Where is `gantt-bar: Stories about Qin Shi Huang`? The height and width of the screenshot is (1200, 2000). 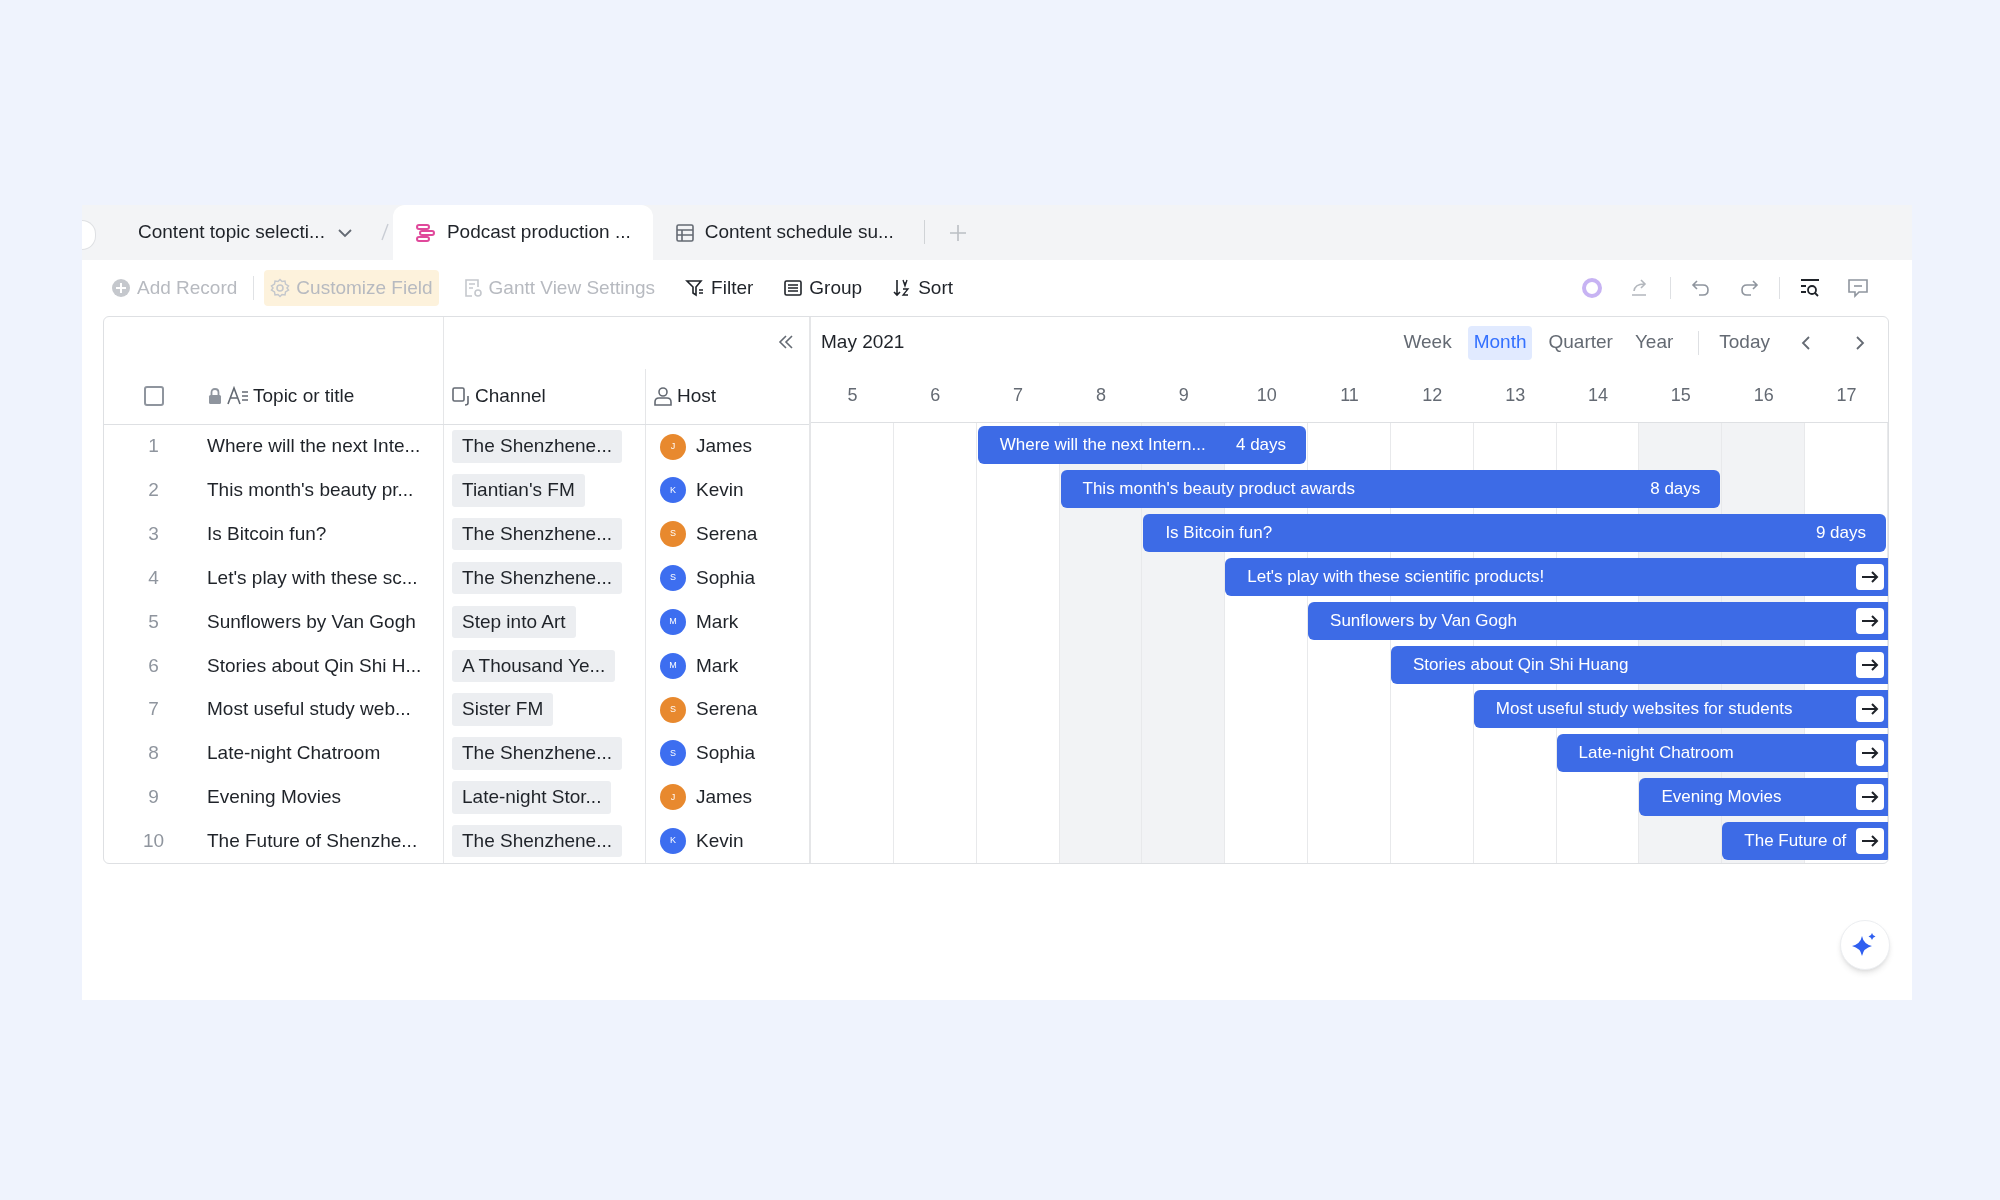 gantt-bar: Stories about Qin Shi Huang is located at coordinates (1639, 665).